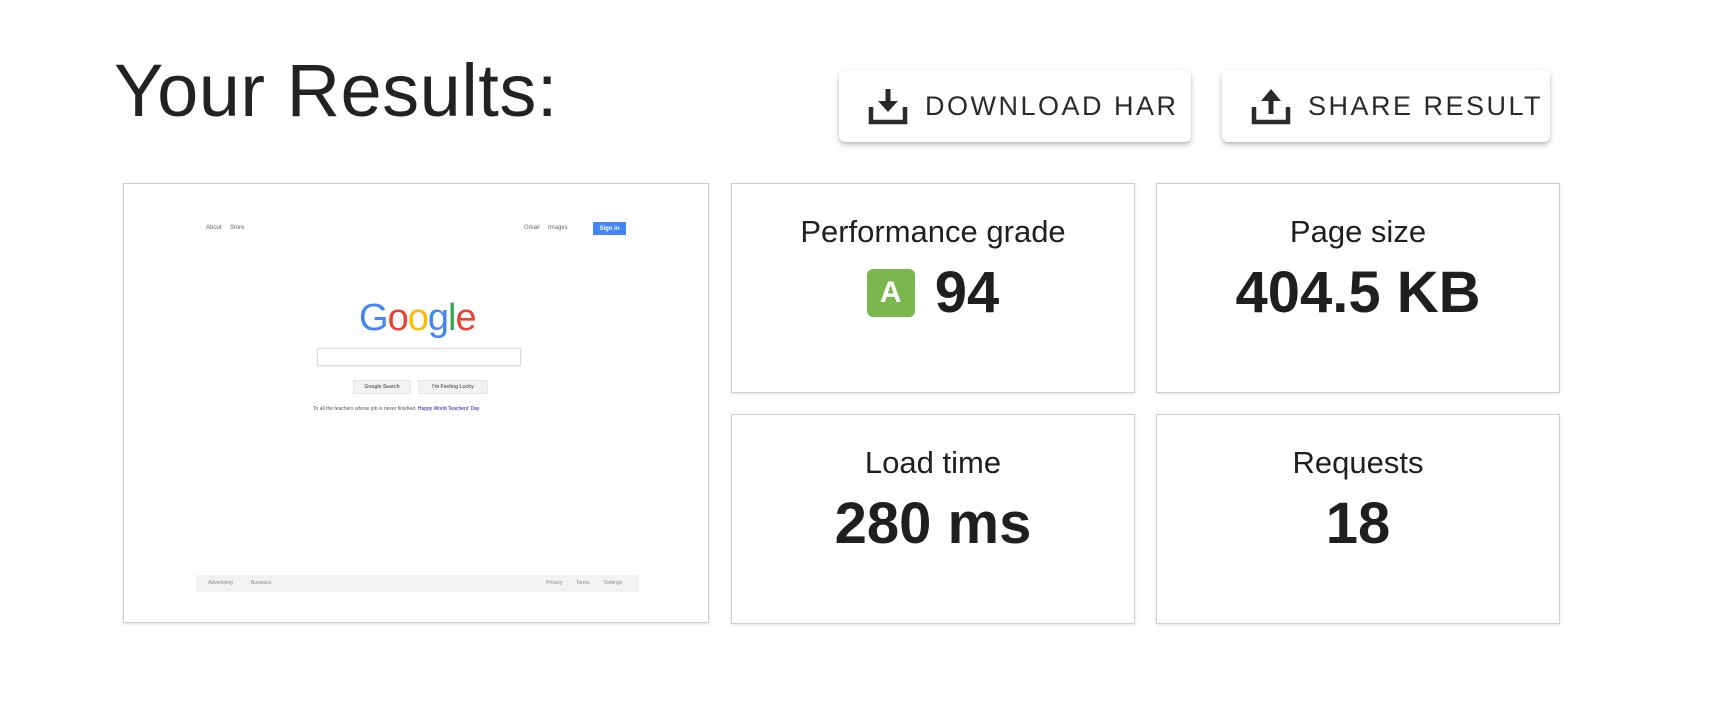  What do you see at coordinates (374, 318) in the screenshot?
I see `mock-logo-letter: G` at bounding box center [374, 318].